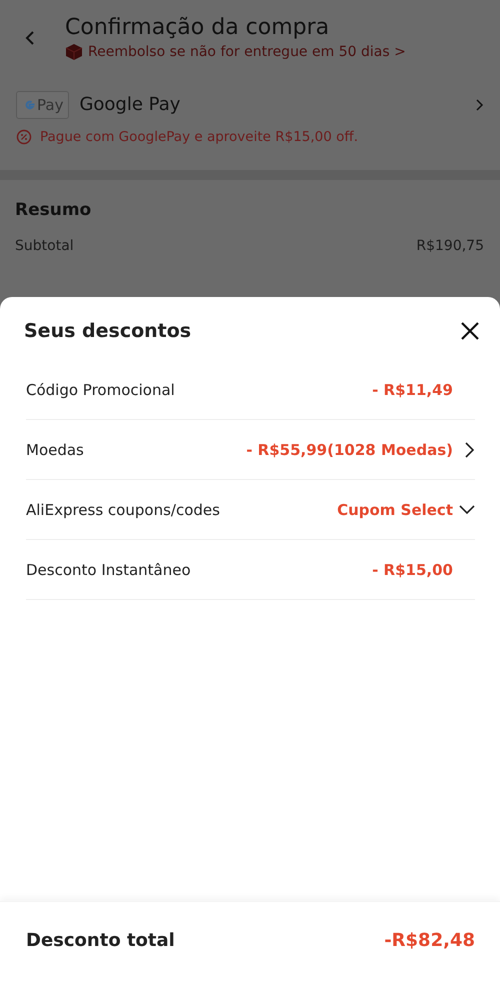 The height and width of the screenshot is (988, 500). Describe the element at coordinates (123, 509) in the screenshot. I see `discount-label: AliExpress coupons/codes` at that location.